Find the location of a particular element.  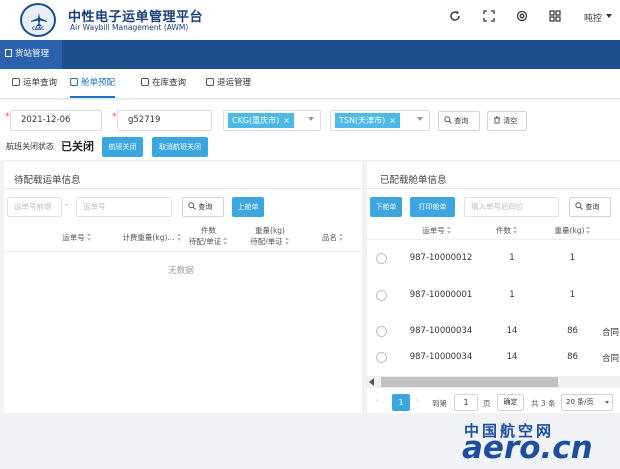

nav-tab-label: 货站管理 is located at coordinates (32, 54).